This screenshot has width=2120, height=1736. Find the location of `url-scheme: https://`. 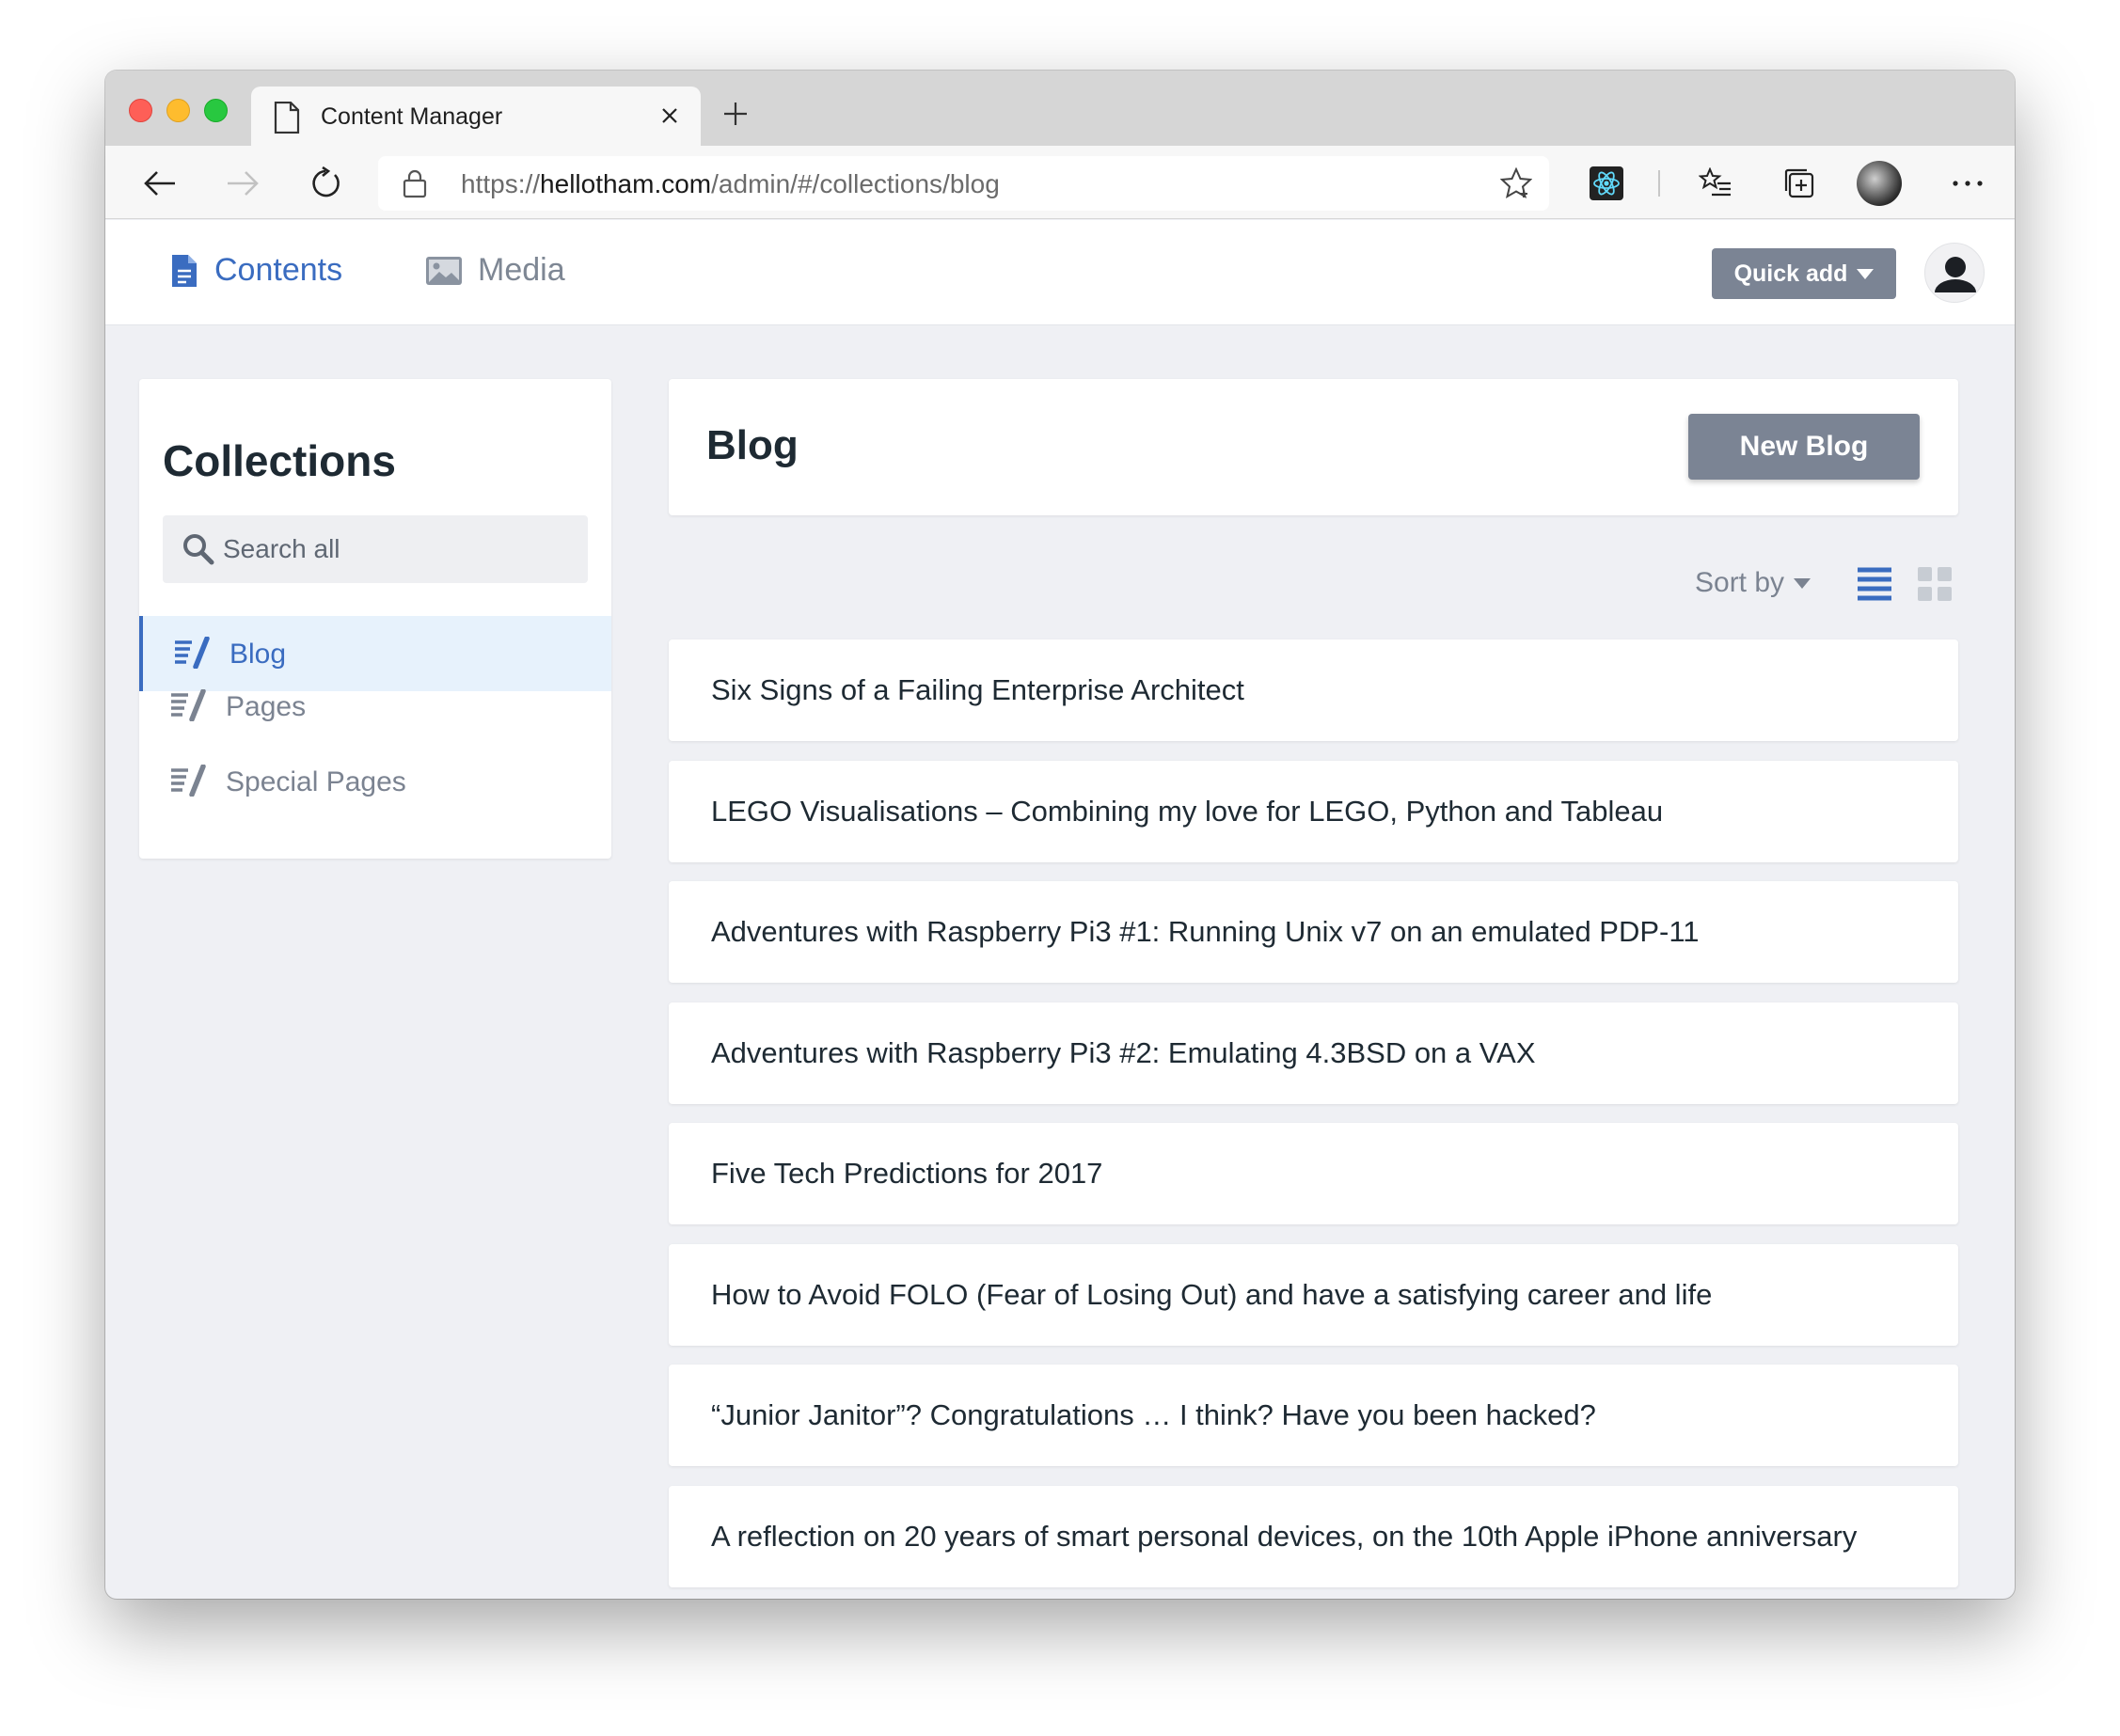

url-scheme: https:// is located at coordinates (501, 183).